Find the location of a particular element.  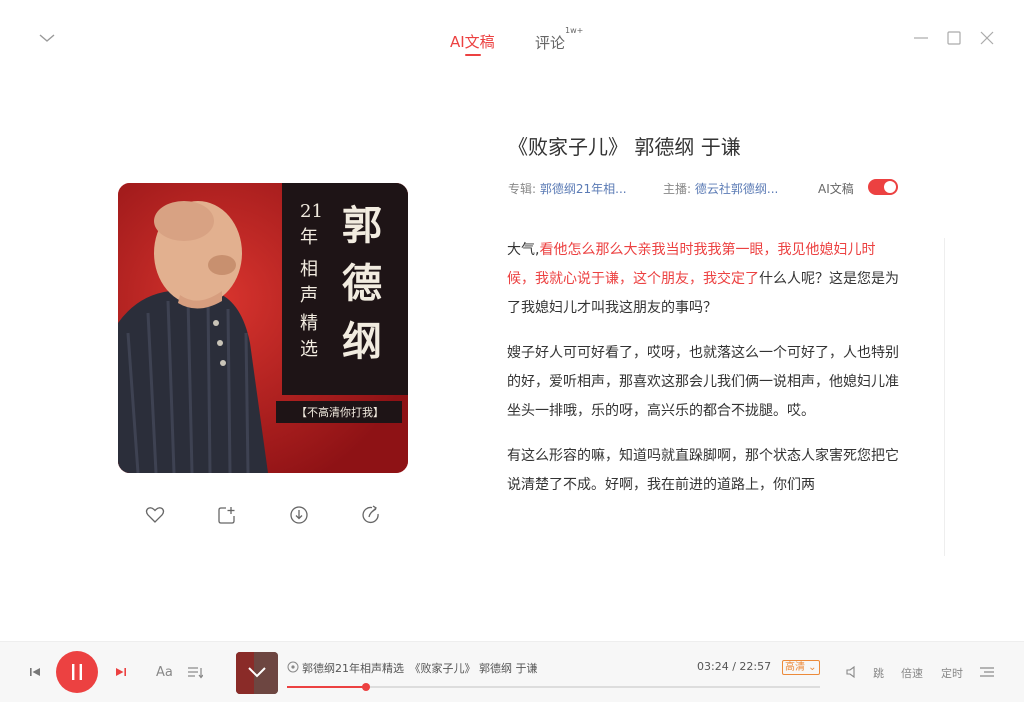

album-cover: 郭德纲 21年 相声 精选 【不高清你打我】 is located at coordinates (263, 328).